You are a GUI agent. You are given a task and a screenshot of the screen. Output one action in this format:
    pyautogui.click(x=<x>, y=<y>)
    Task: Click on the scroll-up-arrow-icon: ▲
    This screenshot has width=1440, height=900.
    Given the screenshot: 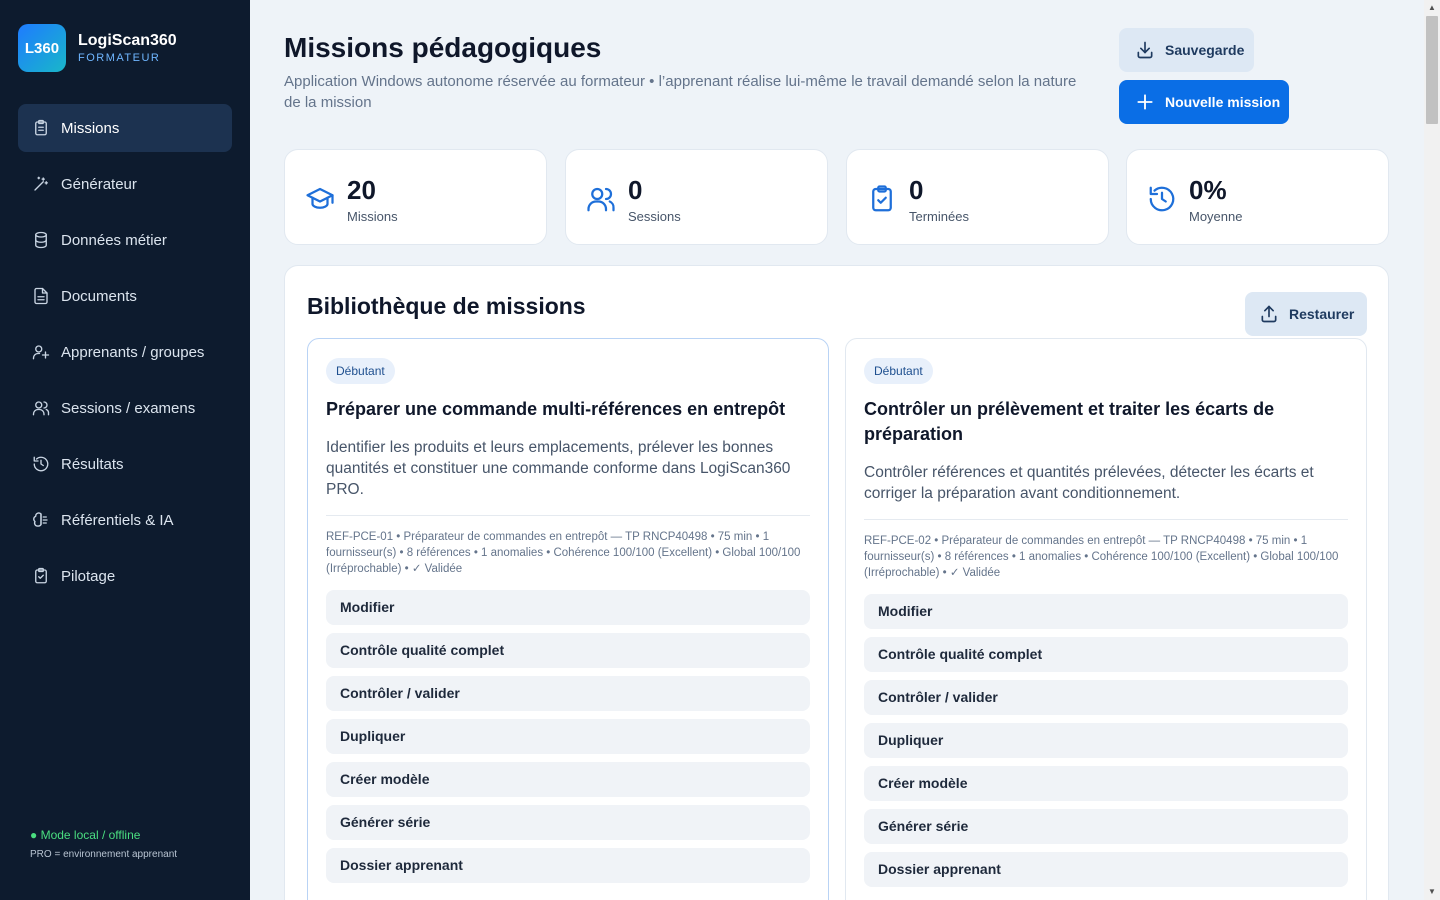 What is the action you would take?
    pyautogui.click(x=1432, y=8)
    